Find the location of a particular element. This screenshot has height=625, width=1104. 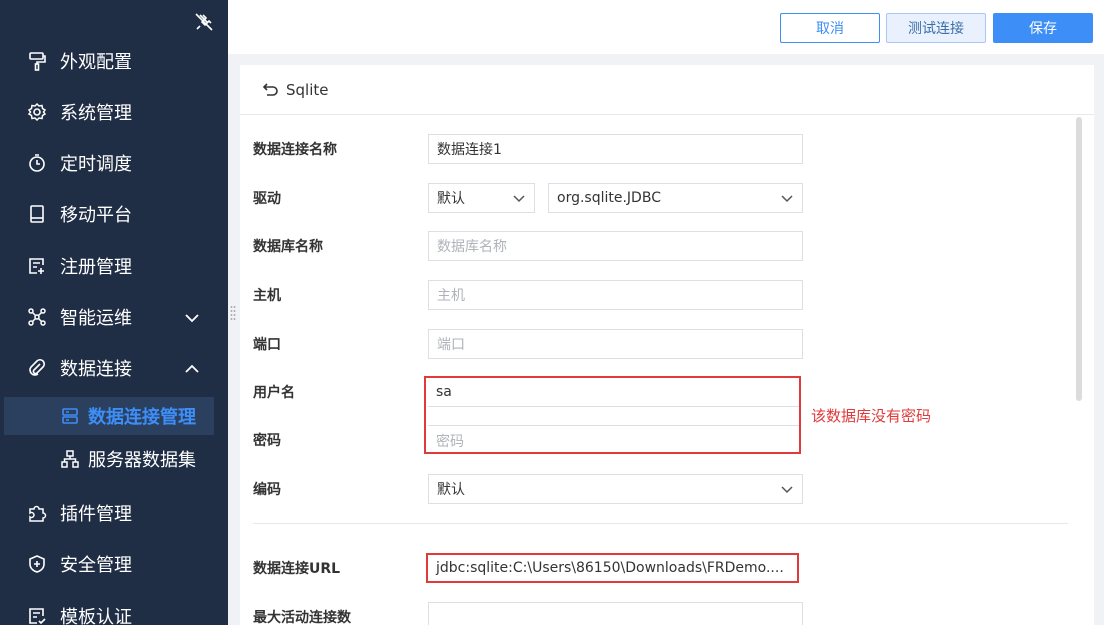

sidebar-subitem-label: 服务器数据集 is located at coordinates (142, 460).